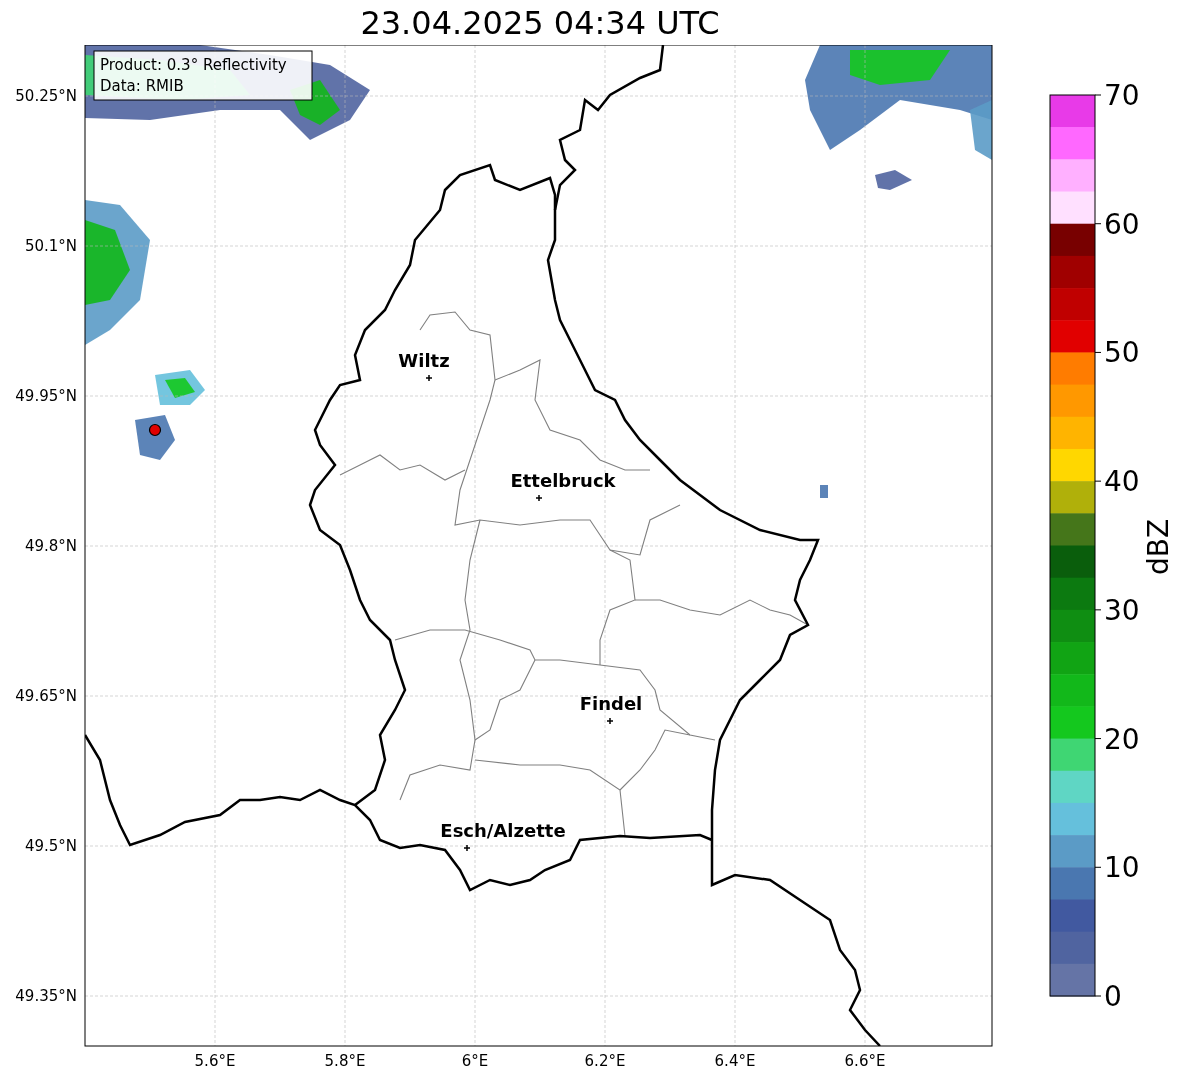  Describe the element at coordinates (1122, 224) in the screenshot. I see `colorbar-tick-label: 60` at that location.